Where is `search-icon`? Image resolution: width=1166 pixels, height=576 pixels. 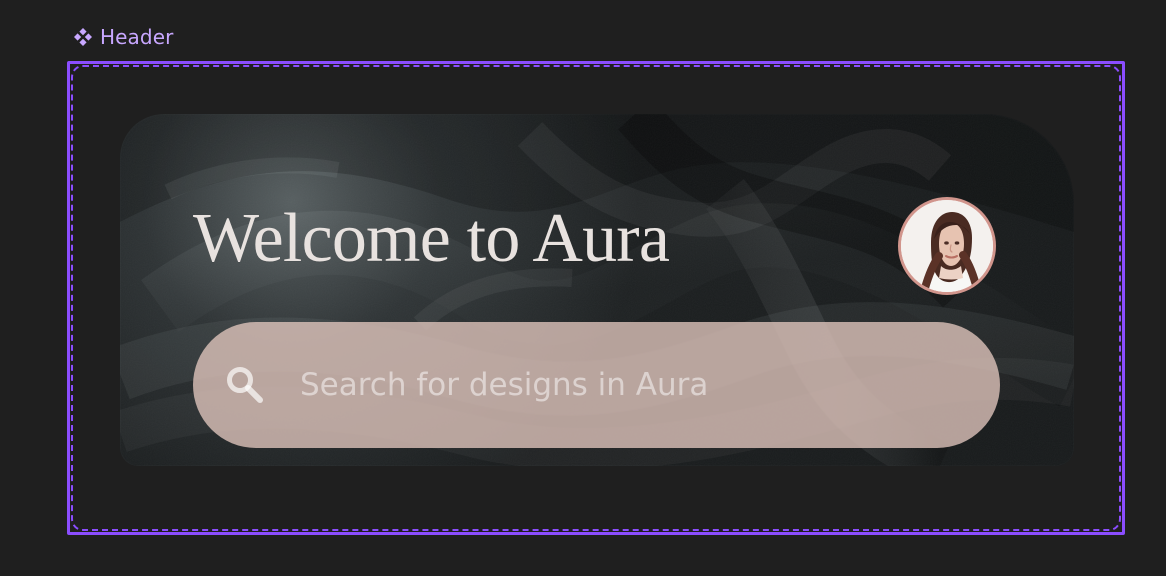 search-icon is located at coordinates (245, 385).